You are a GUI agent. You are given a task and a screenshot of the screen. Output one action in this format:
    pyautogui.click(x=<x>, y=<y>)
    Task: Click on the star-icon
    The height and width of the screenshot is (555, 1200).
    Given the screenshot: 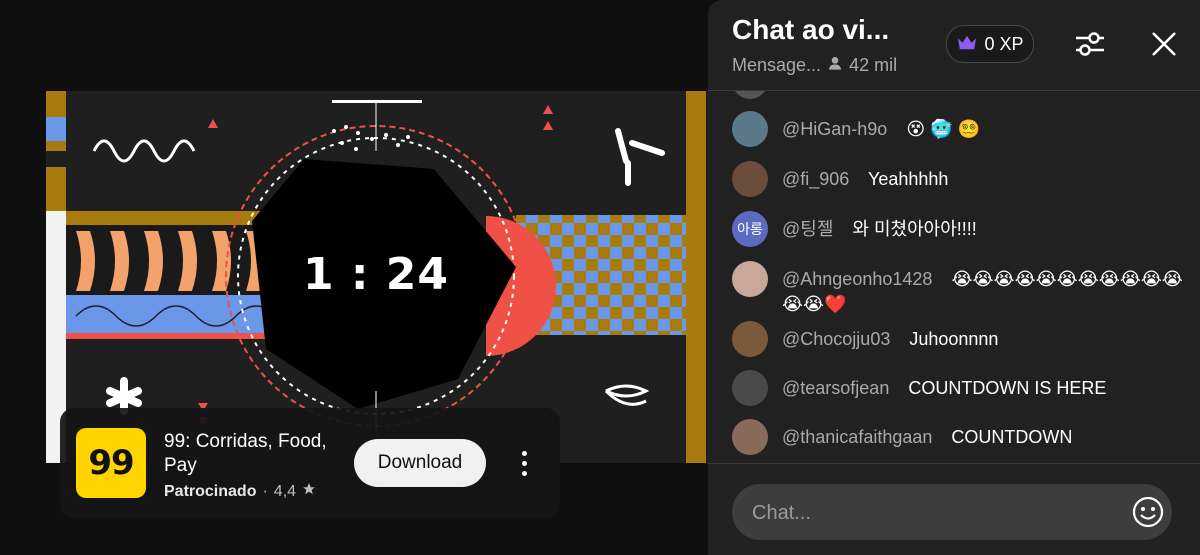 What is the action you would take?
    pyautogui.click(x=309, y=491)
    